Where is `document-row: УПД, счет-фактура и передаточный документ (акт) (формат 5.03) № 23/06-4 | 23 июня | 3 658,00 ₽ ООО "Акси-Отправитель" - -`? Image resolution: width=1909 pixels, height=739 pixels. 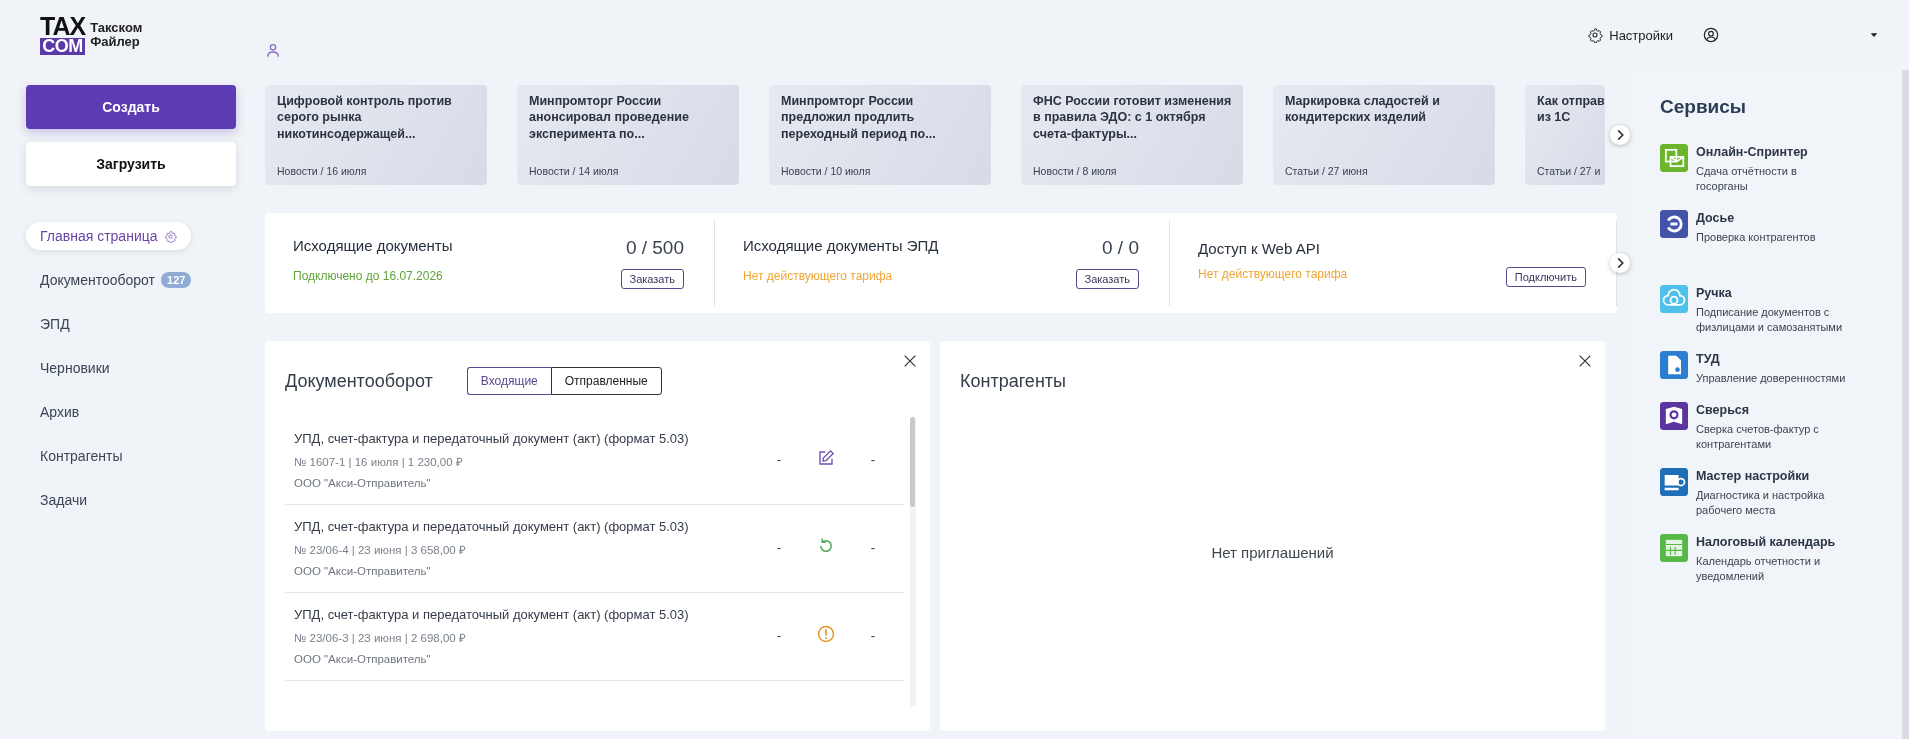 document-row: УПД, счет-фактура и передаточный документ (акт) (формат 5.03) № 23/06-4 | 23 июня | 3 658,00 ₽ ООО "Акси-Отправитель" - - is located at coordinates (594, 549).